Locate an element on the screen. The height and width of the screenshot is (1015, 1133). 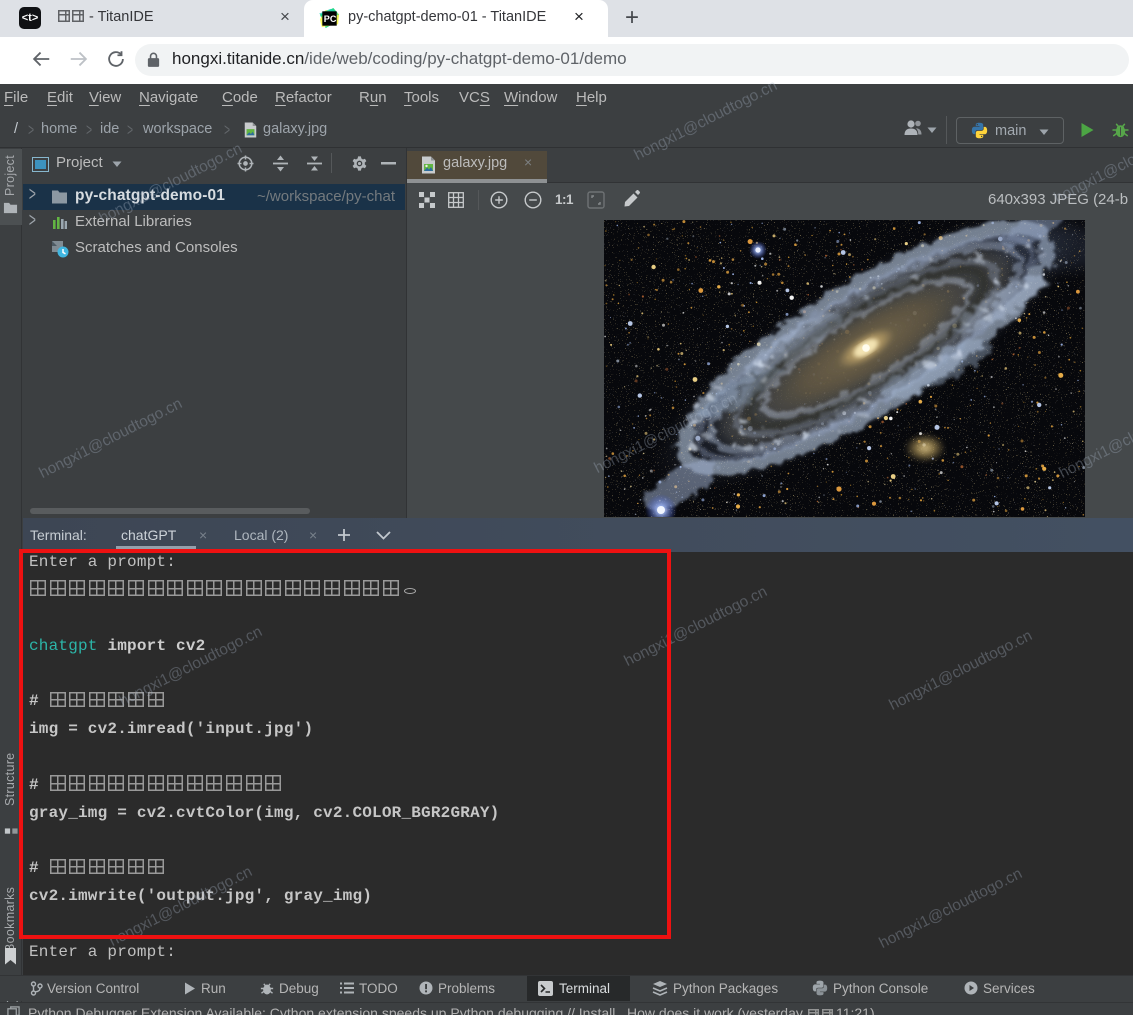
svg-text: PC is located at coordinates (330, 19).